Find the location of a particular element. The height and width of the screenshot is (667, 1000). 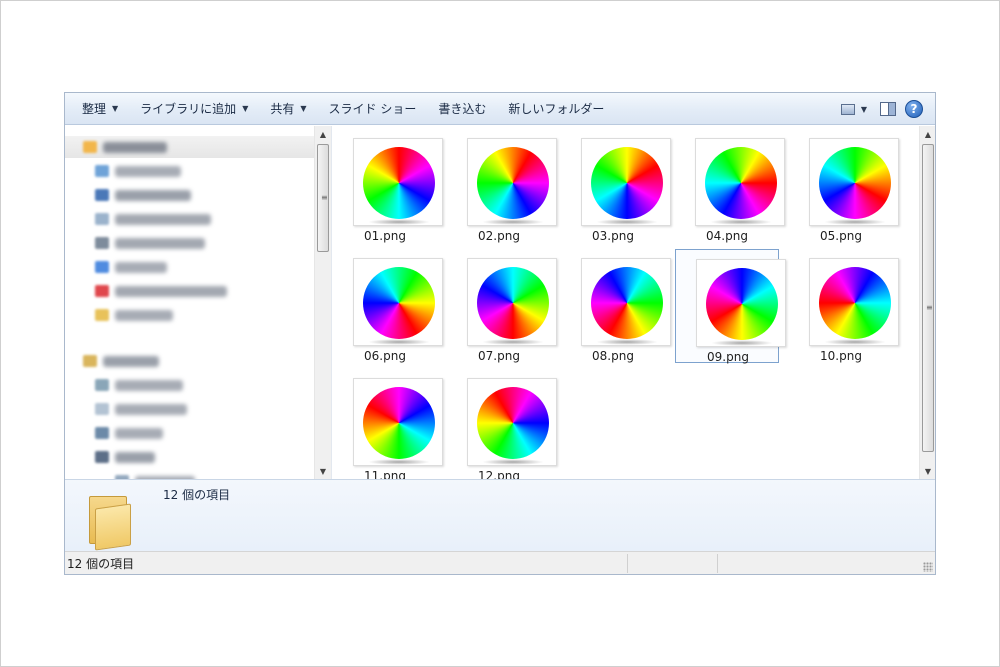

folder-icon is located at coordinates (102, 315).